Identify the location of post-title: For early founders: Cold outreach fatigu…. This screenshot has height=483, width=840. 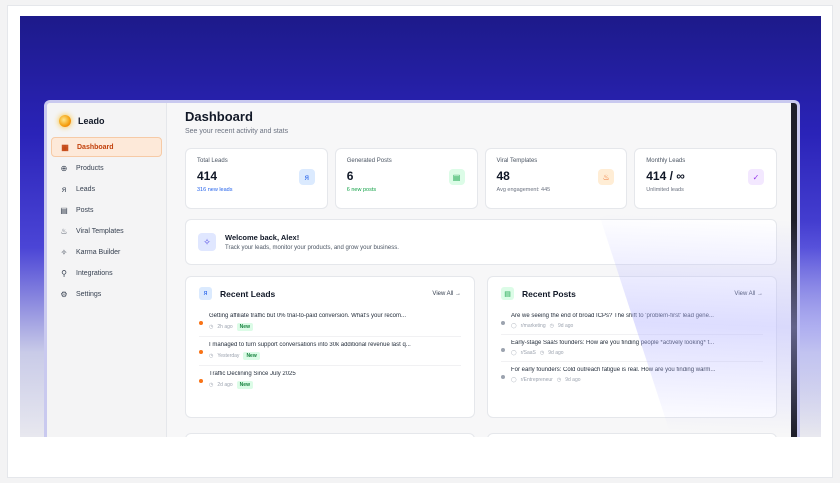
(613, 370).